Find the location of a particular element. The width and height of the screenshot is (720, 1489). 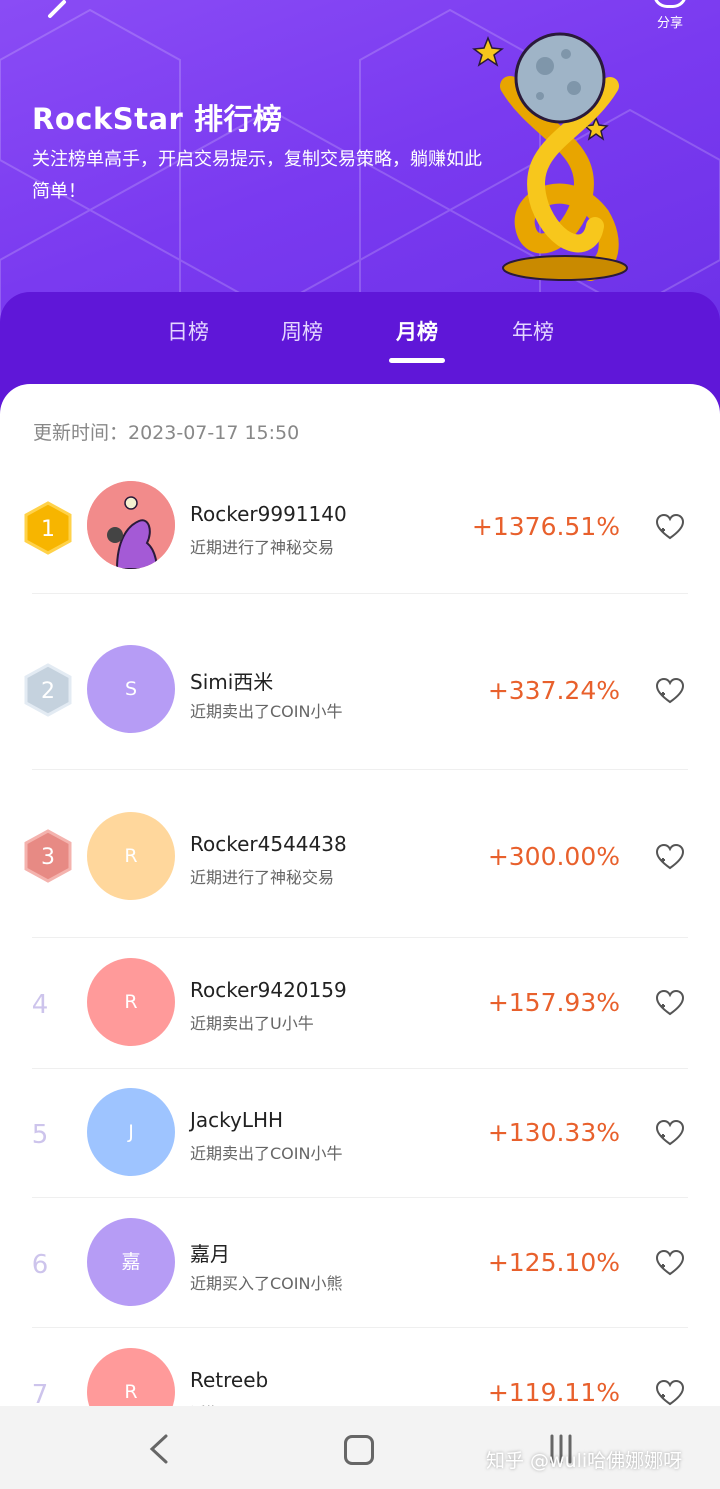

active-tab-indicator is located at coordinates (417, 360).